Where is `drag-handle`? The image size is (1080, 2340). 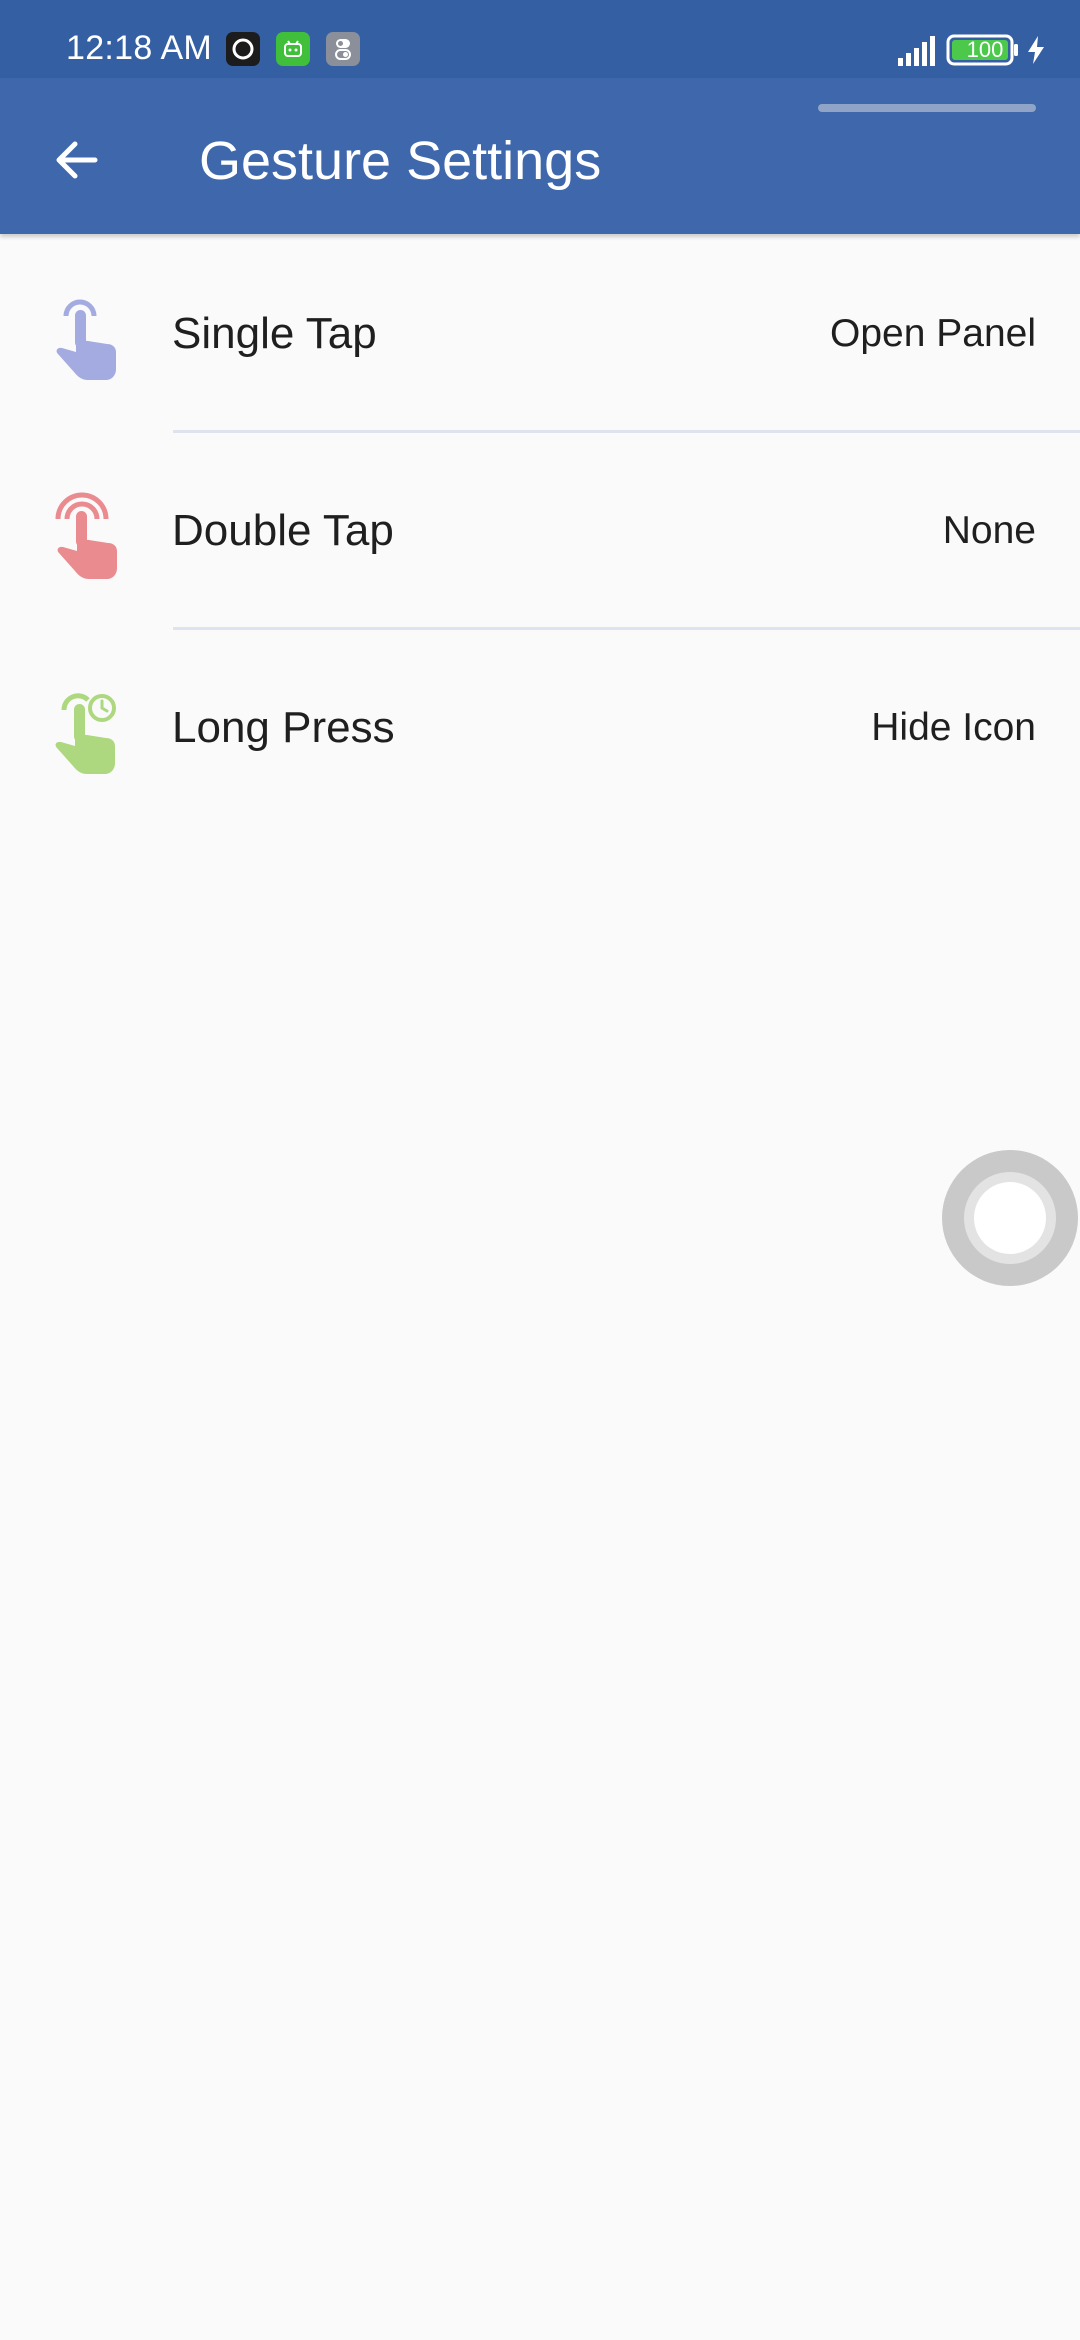
drag-handle is located at coordinates (927, 108).